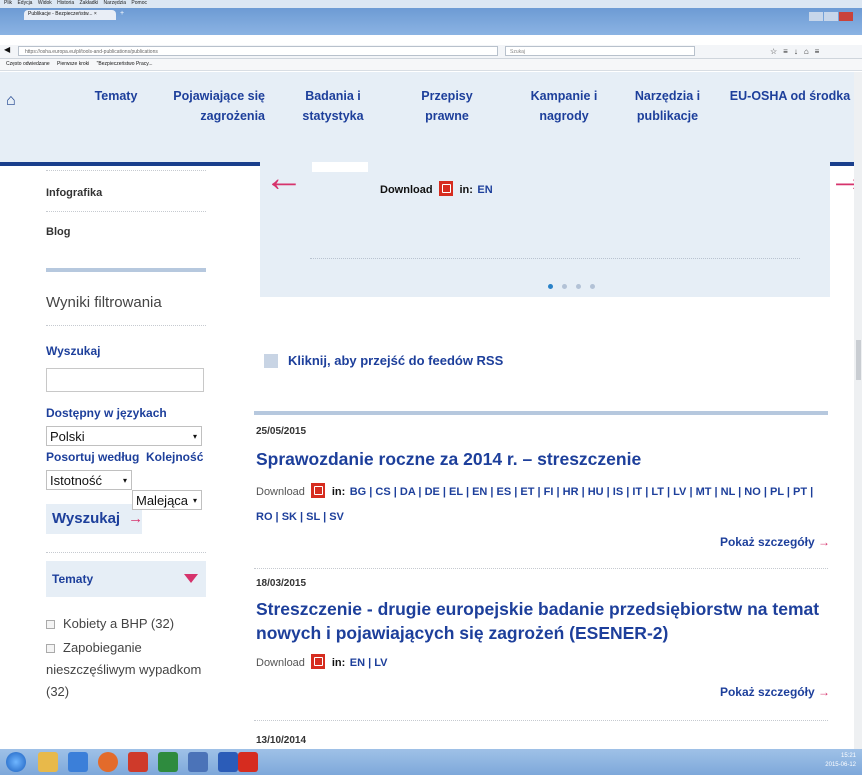  I want to click on menu-edit: Edycja, so click(24, 3).